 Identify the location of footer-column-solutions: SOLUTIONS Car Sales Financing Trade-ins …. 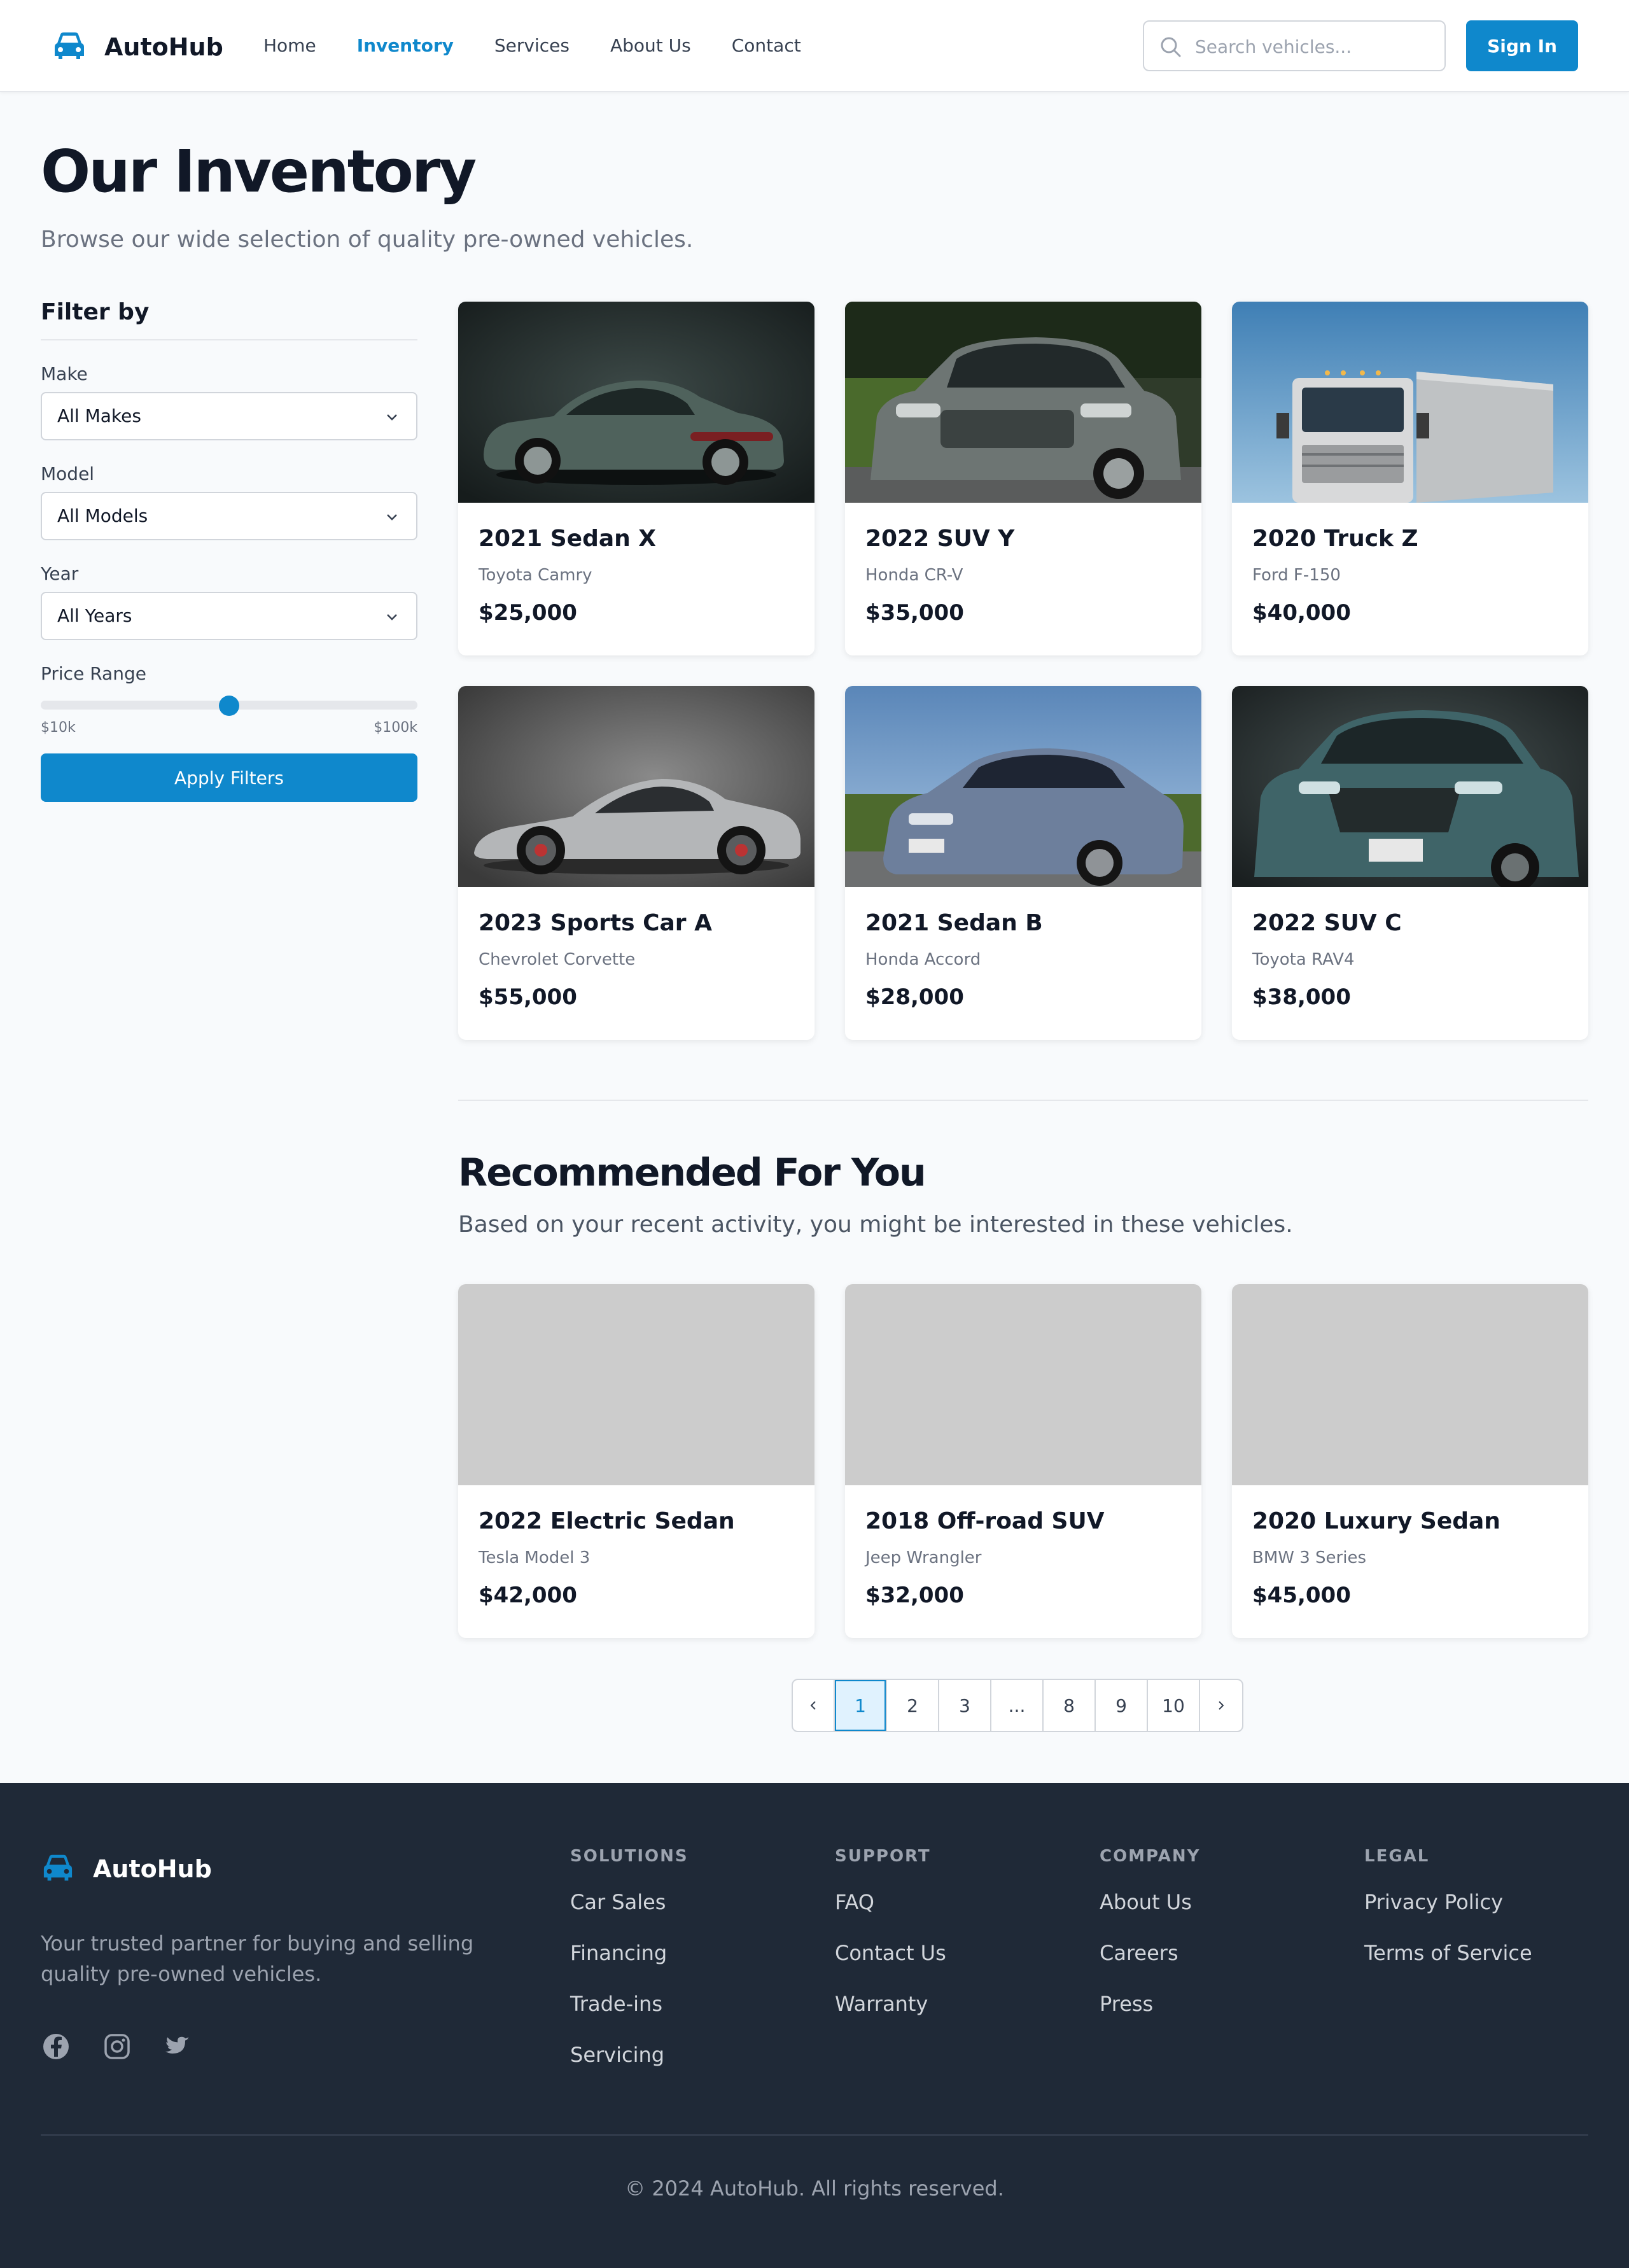
(629, 1958).